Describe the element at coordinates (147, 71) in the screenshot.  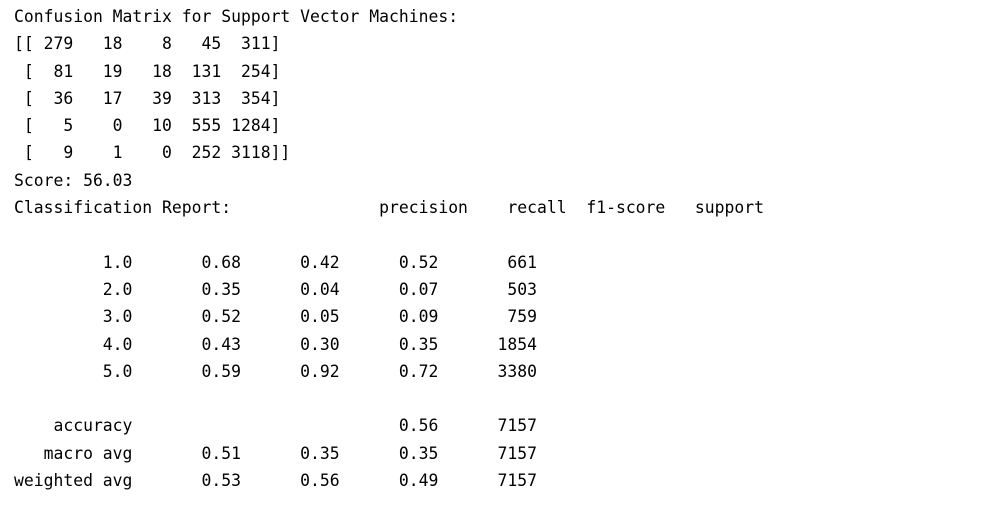
I see `confusion-matrix-row: [ 81 19 18 131 254]` at that location.